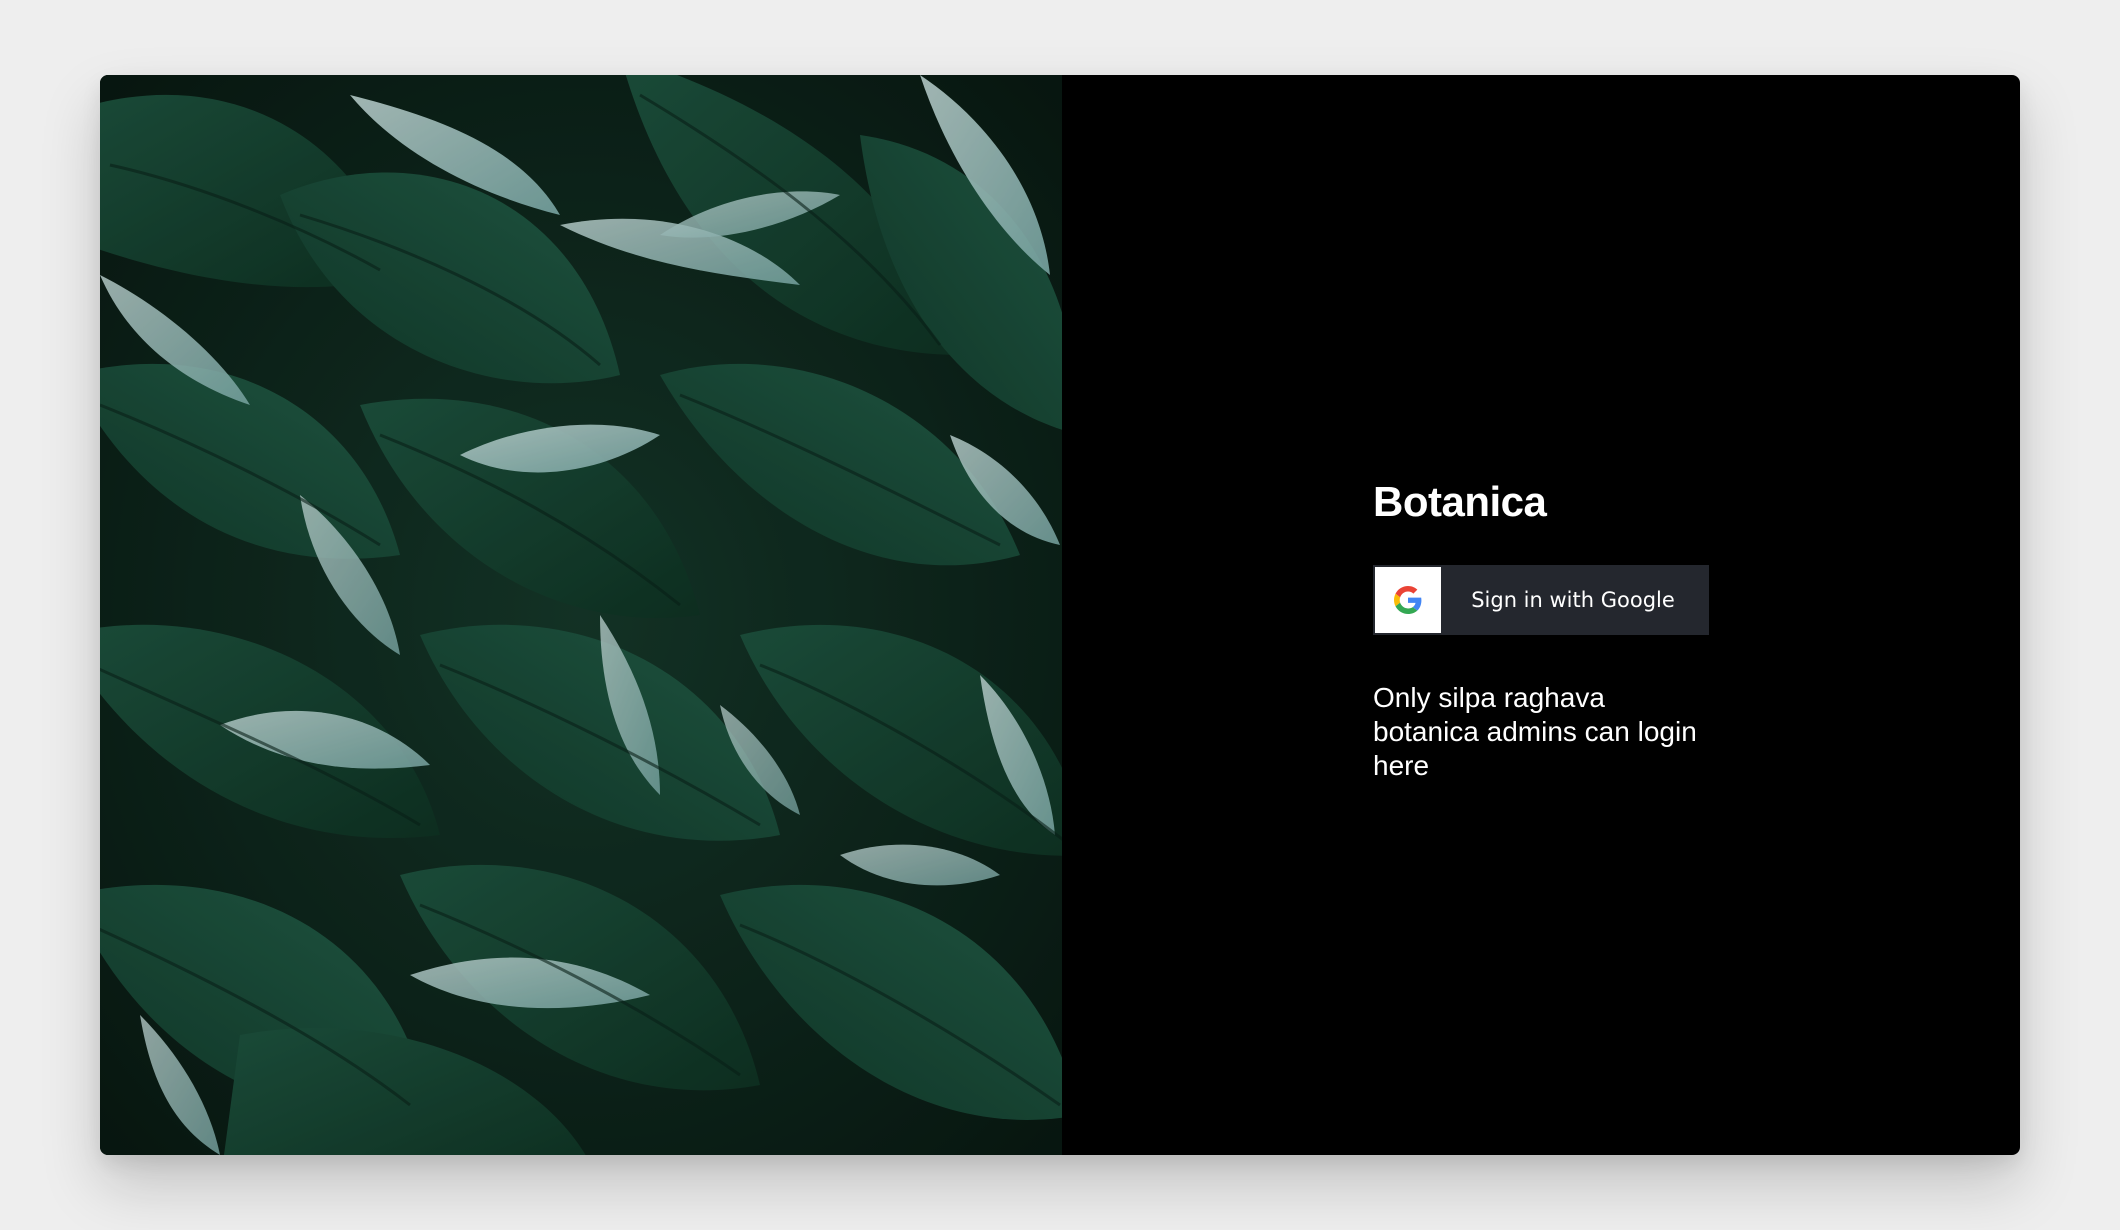 This screenshot has height=1230, width=2120. What do you see at coordinates (1573, 600) in the screenshot?
I see `google-signin-label: Sign in with Google` at bounding box center [1573, 600].